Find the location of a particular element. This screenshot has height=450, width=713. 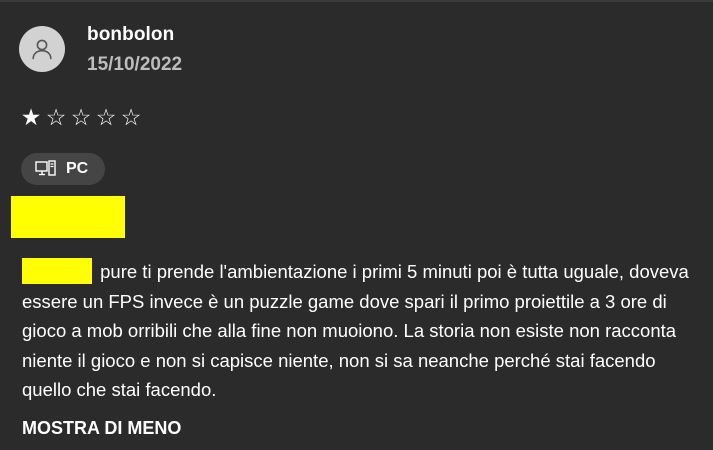

redacted-word is located at coordinates (57, 271).